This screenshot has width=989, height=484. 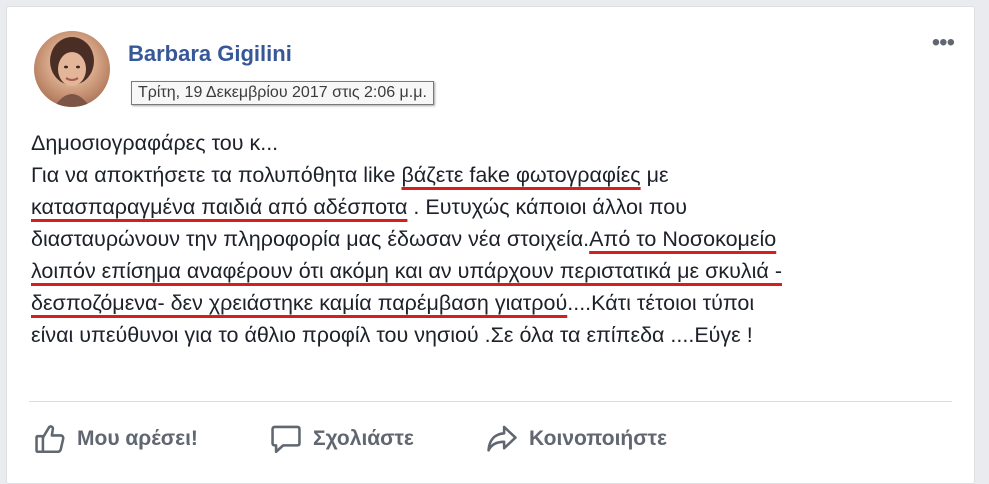 I want to click on author-name: Barbara Gigilini, so click(x=210, y=54).